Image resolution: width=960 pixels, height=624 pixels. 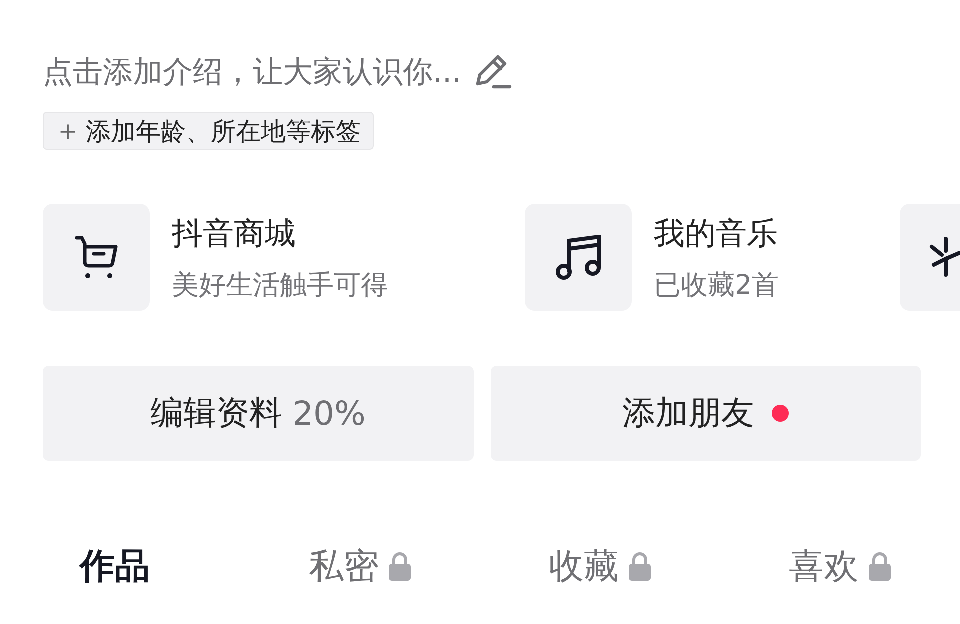 I want to click on shortcut-title: 抖音商城, so click(x=280, y=234).